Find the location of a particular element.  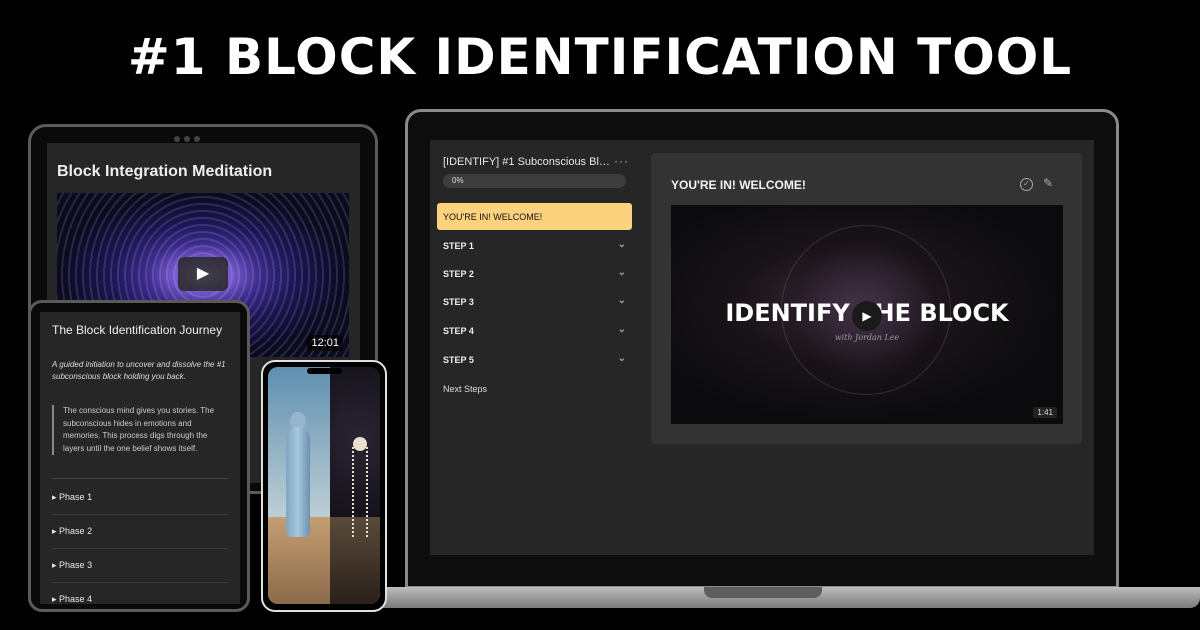

sidebar-item-step-5: STEP 5 ⌄ is located at coordinates (534, 359).